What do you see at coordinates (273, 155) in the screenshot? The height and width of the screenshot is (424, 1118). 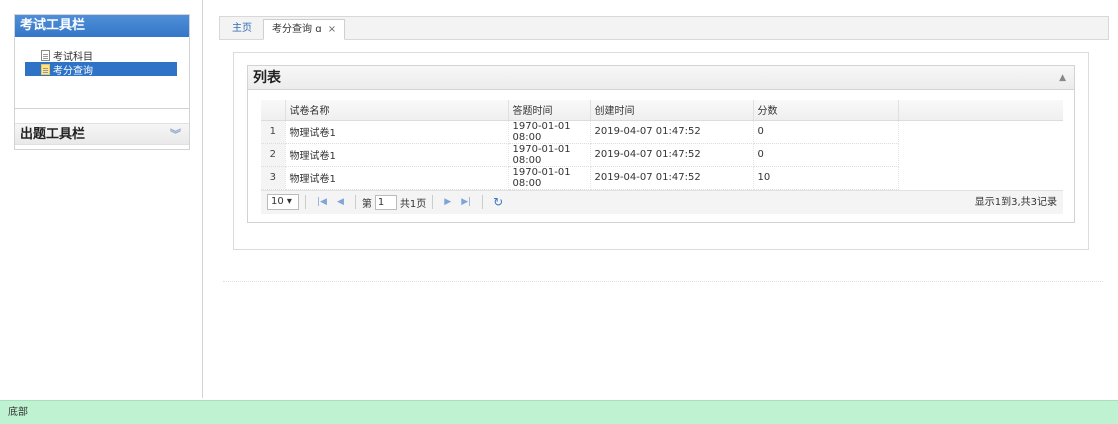 I see `row-number: 2` at bounding box center [273, 155].